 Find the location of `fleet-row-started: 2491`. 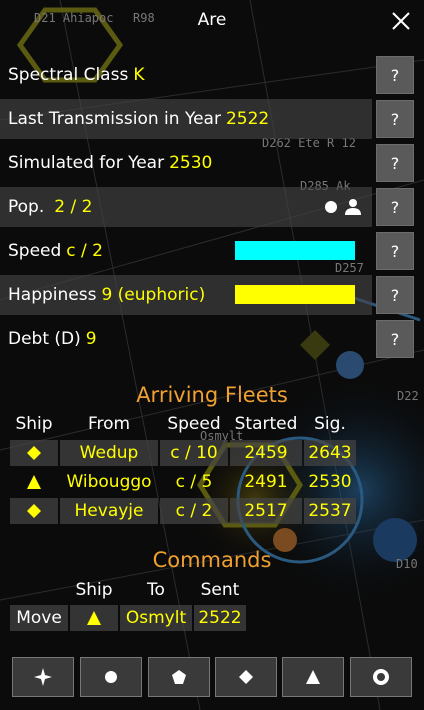

fleet-row-started: 2491 is located at coordinates (266, 482).